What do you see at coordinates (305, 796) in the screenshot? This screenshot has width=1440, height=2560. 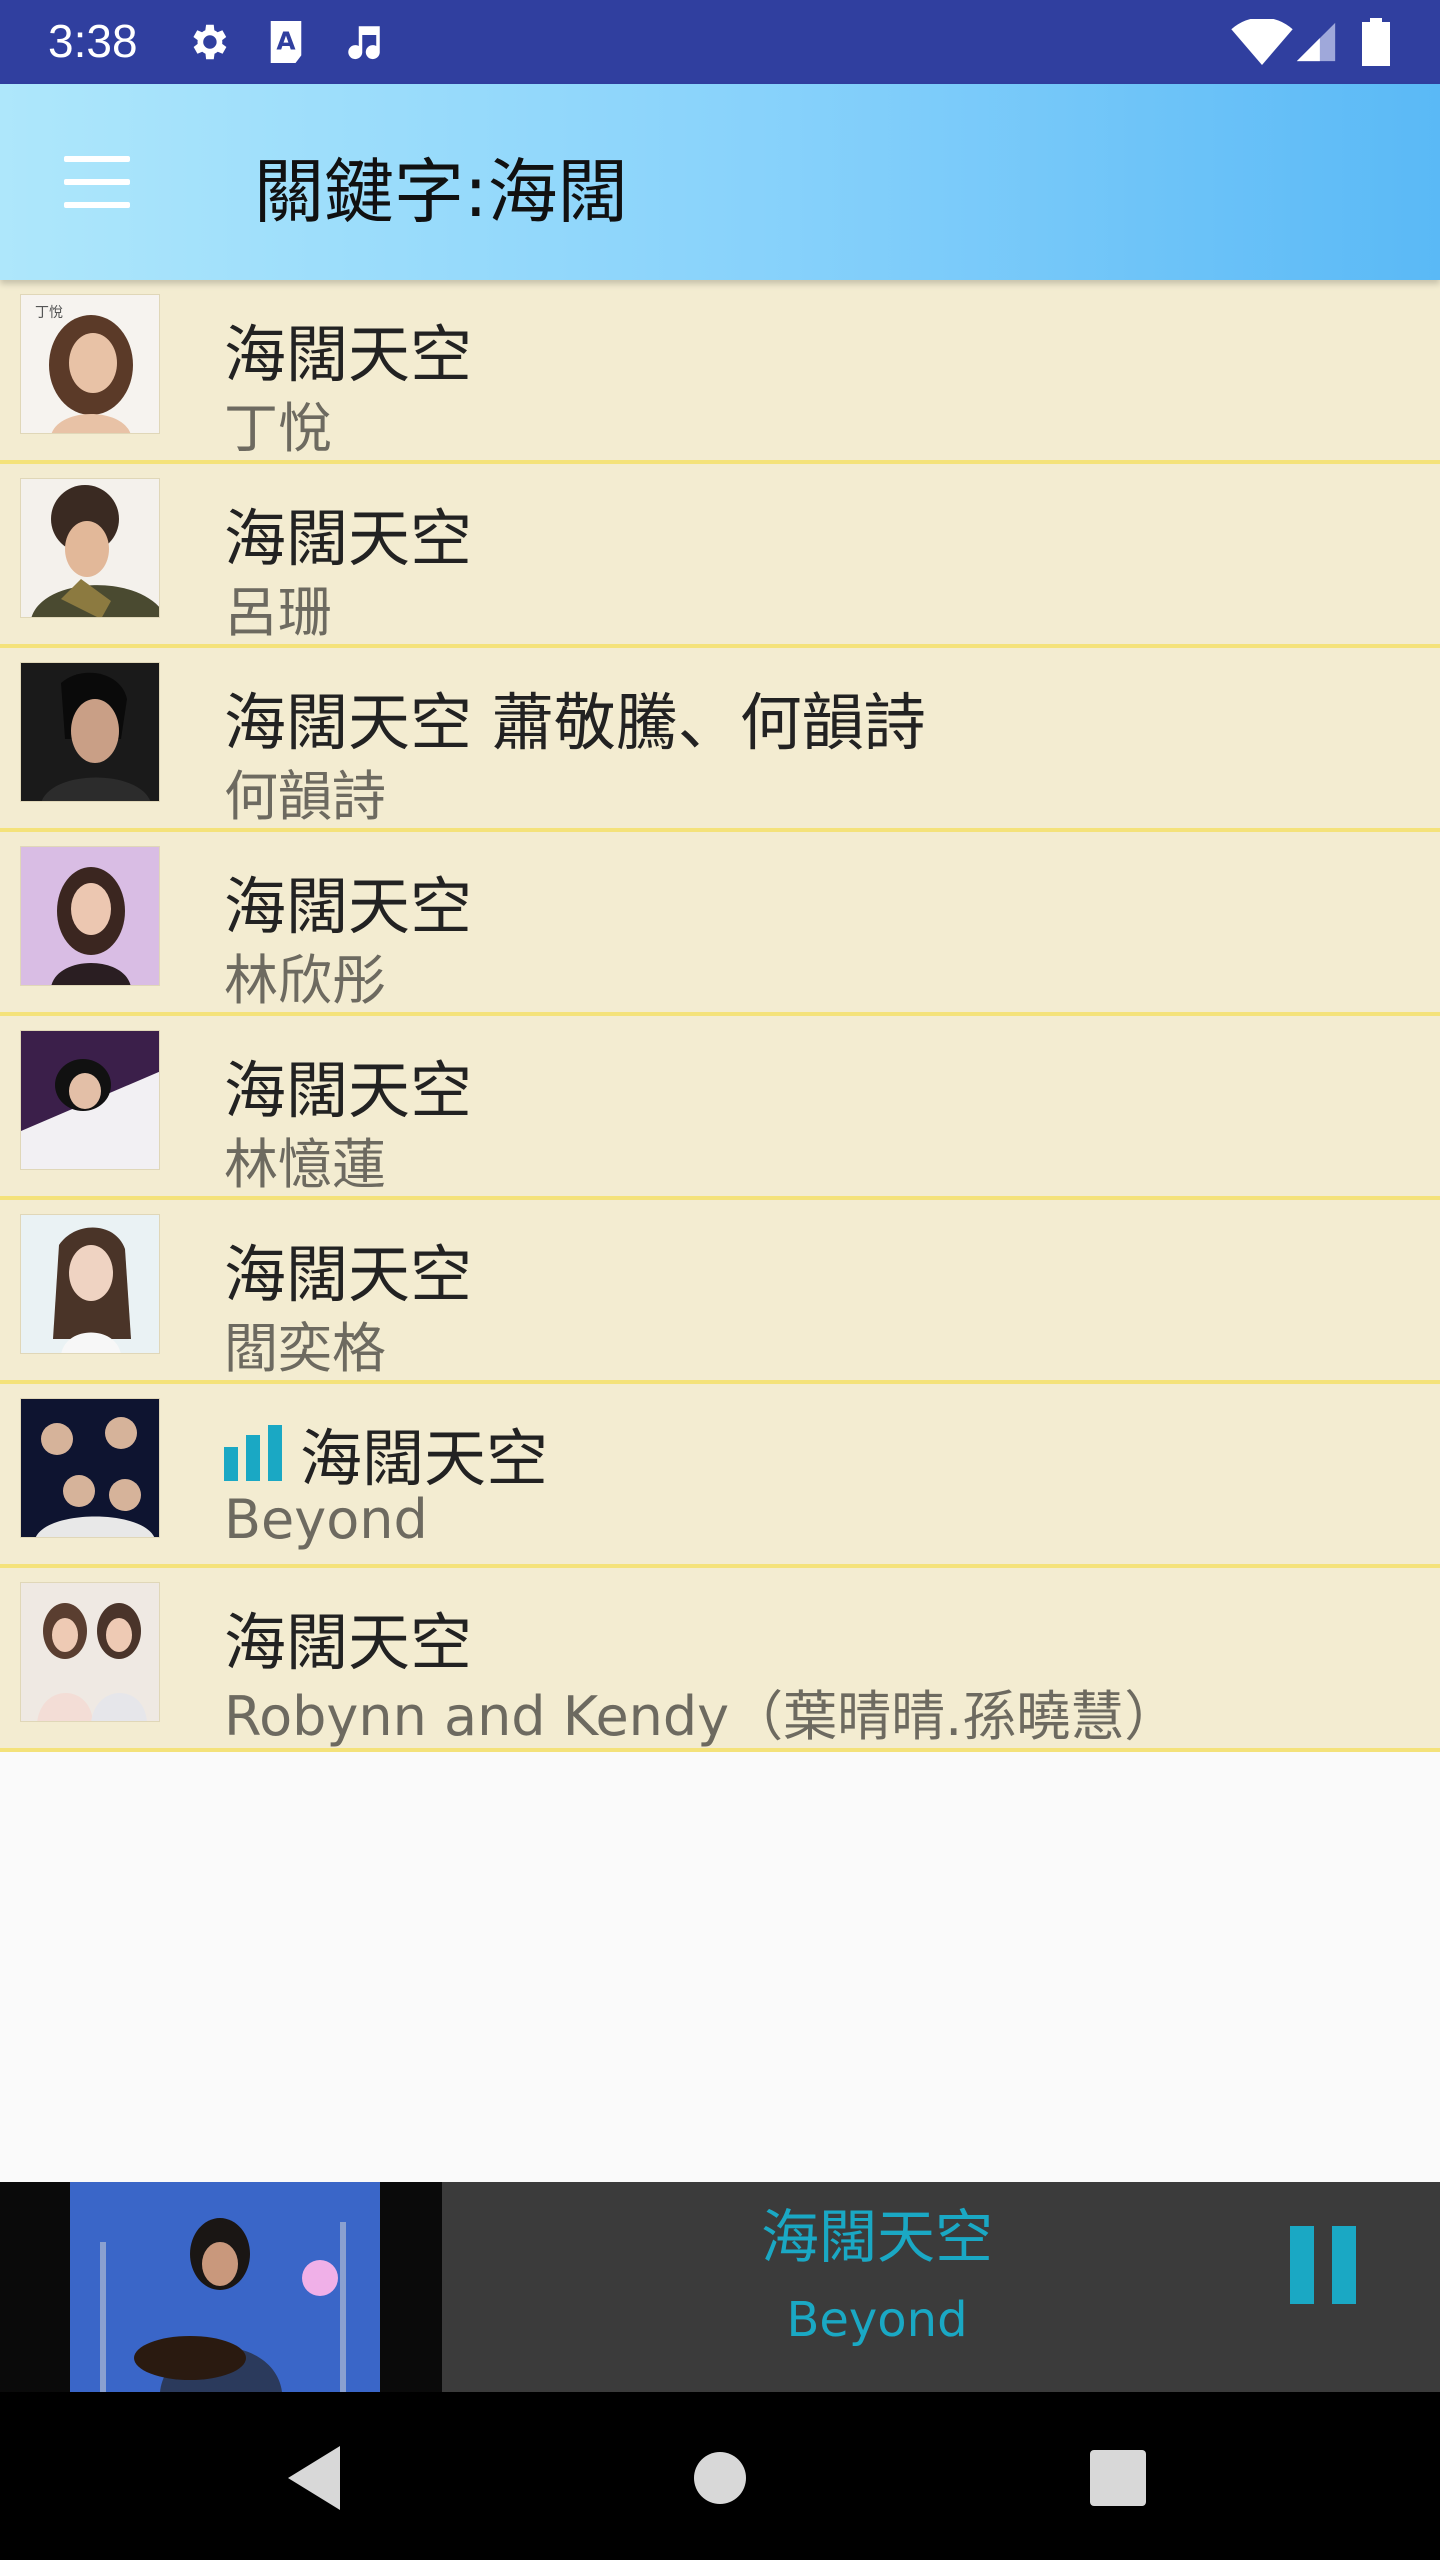 I see `song-artist: 何韻詩` at bounding box center [305, 796].